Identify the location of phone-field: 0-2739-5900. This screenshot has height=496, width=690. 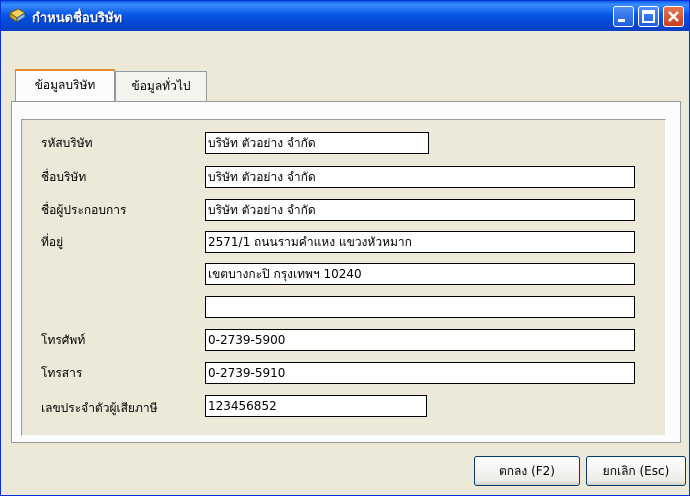
(420, 340).